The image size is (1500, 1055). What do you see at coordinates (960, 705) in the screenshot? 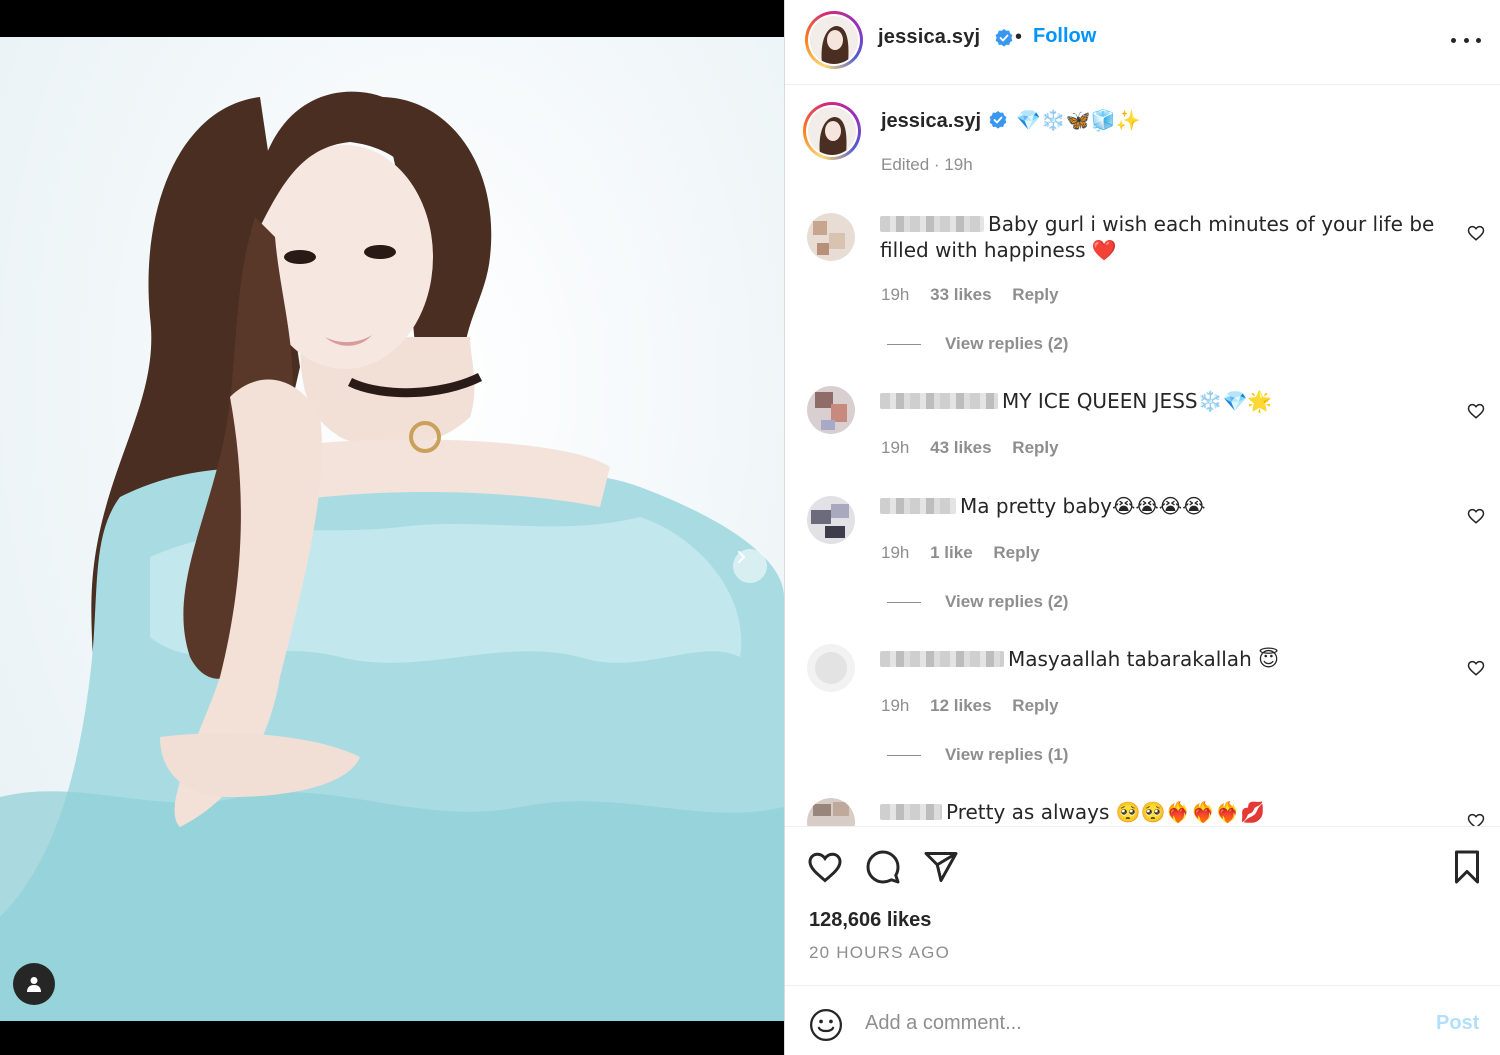
I see `comment-likes: 12 likes` at bounding box center [960, 705].